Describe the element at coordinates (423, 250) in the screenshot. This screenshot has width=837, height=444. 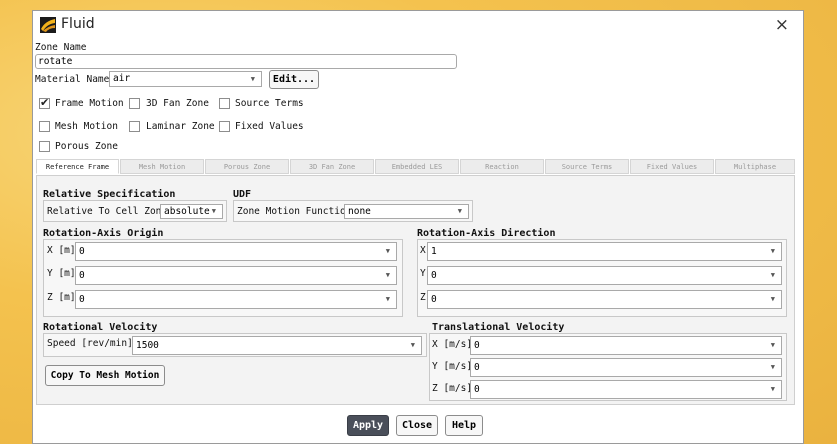
I see `direction-x-label: X` at that location.